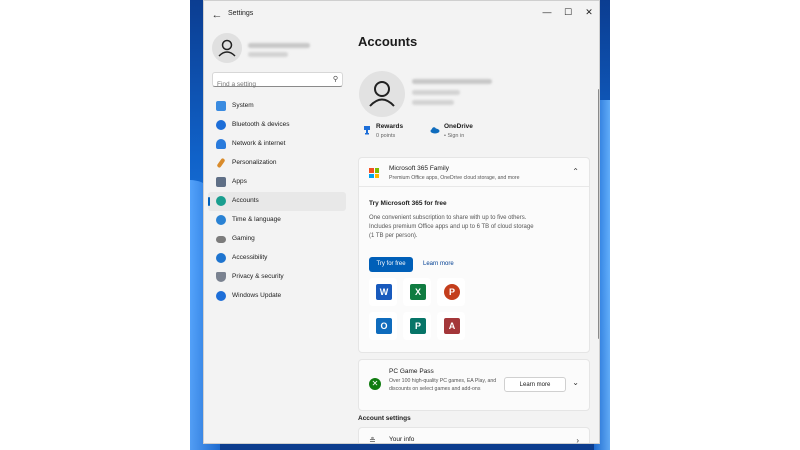 The image size is (800, 450). Describe the element at coordinates (335, 79) in the screenshot. I see `search-icon: ⚲` at that location.